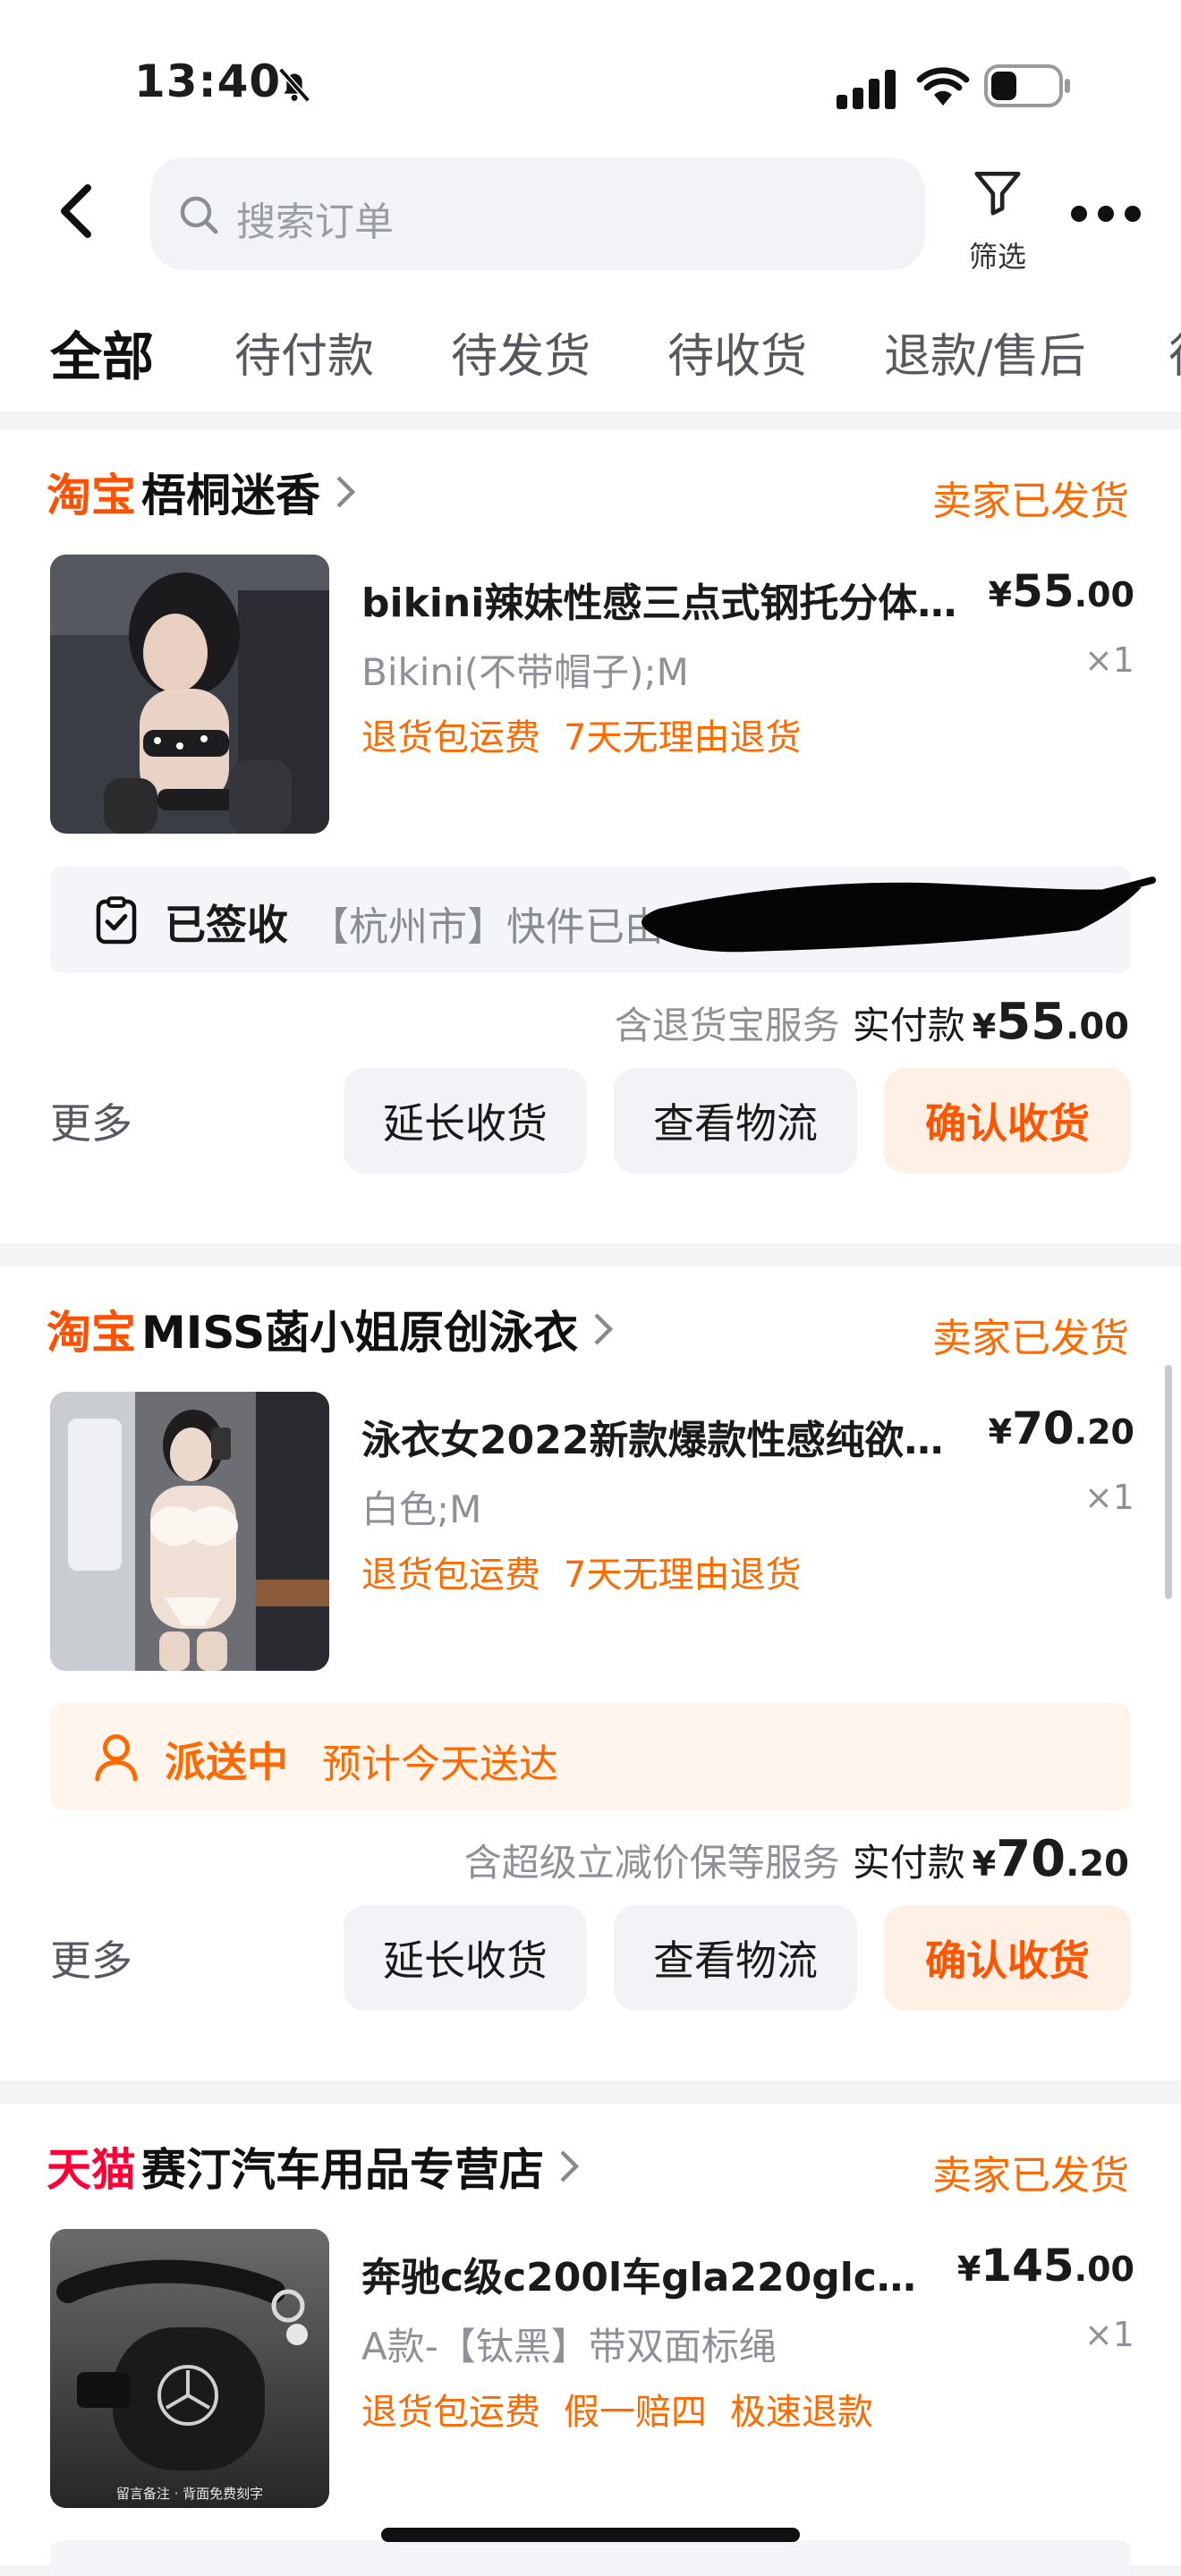  I want to click on bell-muted-icon, so click(294, 85).